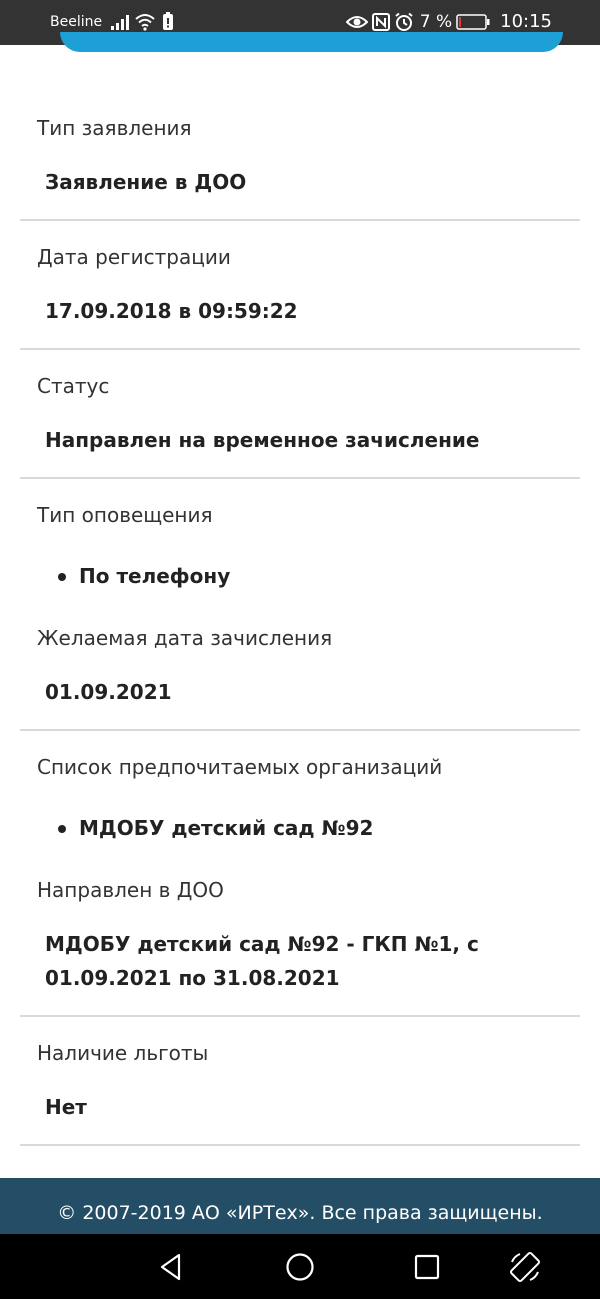 The image size is (600, 1299). Describe the element at coordinates (262, 440) in the screenshot. I see `field-value: Направлен на временное зачисление` at that location.